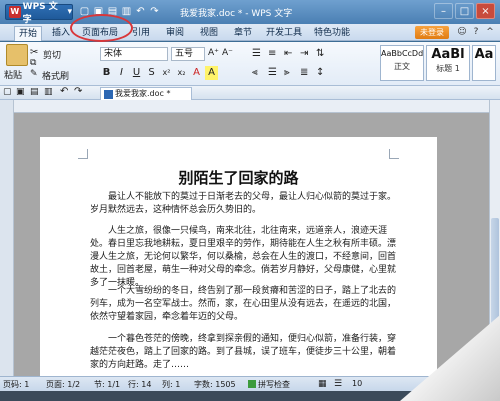  Describe the element at coordinates (83, 154) in the screenshot. I see `margin-mark-top-left` at that location.